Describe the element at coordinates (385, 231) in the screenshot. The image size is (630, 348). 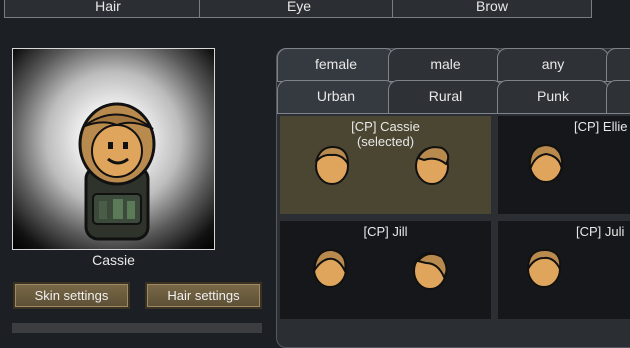
I see `hair-style-label: [CP] Jill` at that location.